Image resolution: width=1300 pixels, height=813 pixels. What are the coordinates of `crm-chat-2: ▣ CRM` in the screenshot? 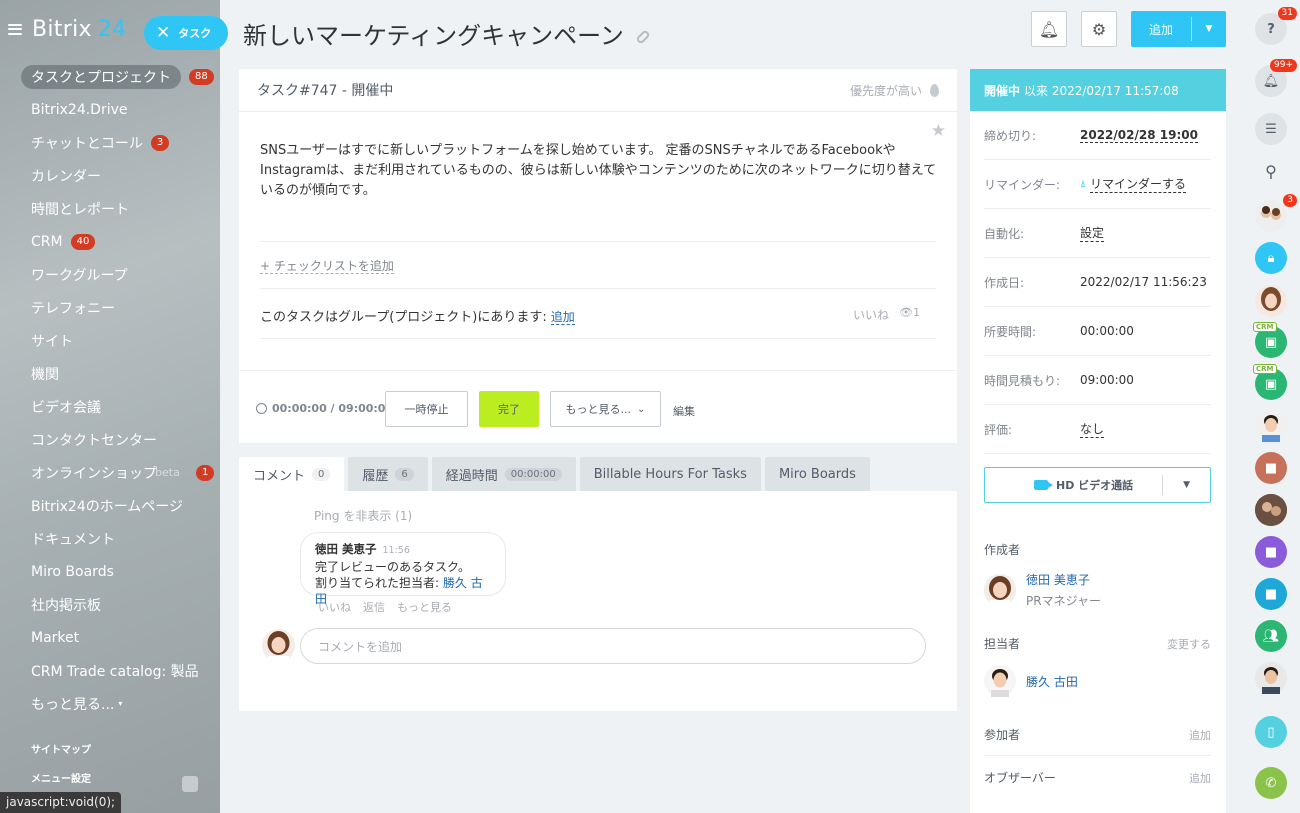 It's located at (1270, 382).